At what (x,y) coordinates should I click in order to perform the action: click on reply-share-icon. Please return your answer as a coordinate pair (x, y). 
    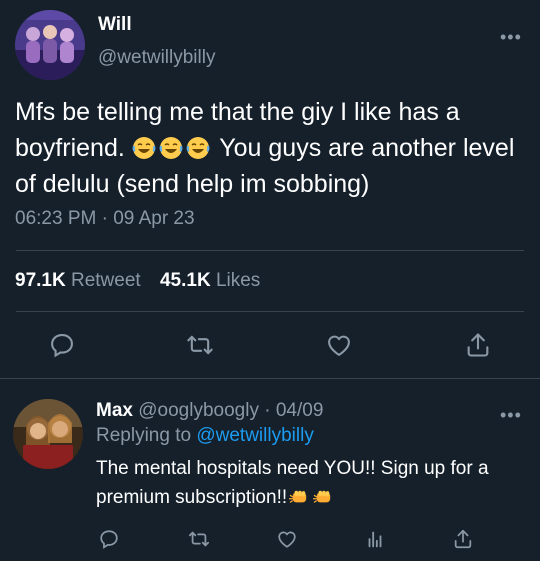
    Looking at the image, I should click on (463, 539).